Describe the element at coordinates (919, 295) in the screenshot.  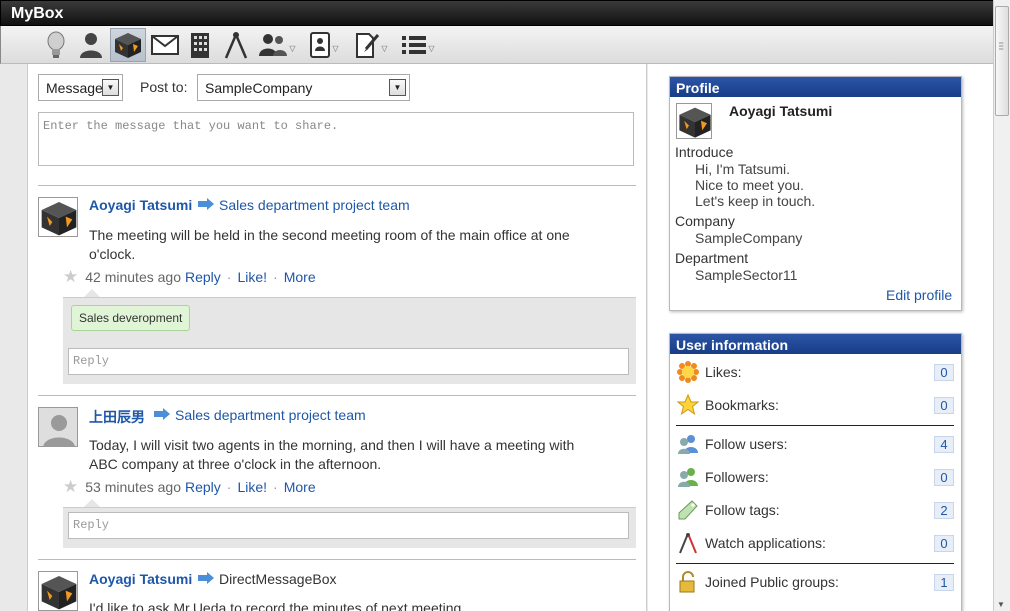
I see `edit-profile-link: Edit profile` at that location.